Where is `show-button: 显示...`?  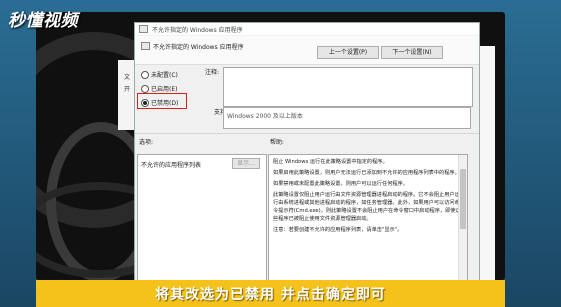 show-button: 显示... is located at coordinates (246, 163).